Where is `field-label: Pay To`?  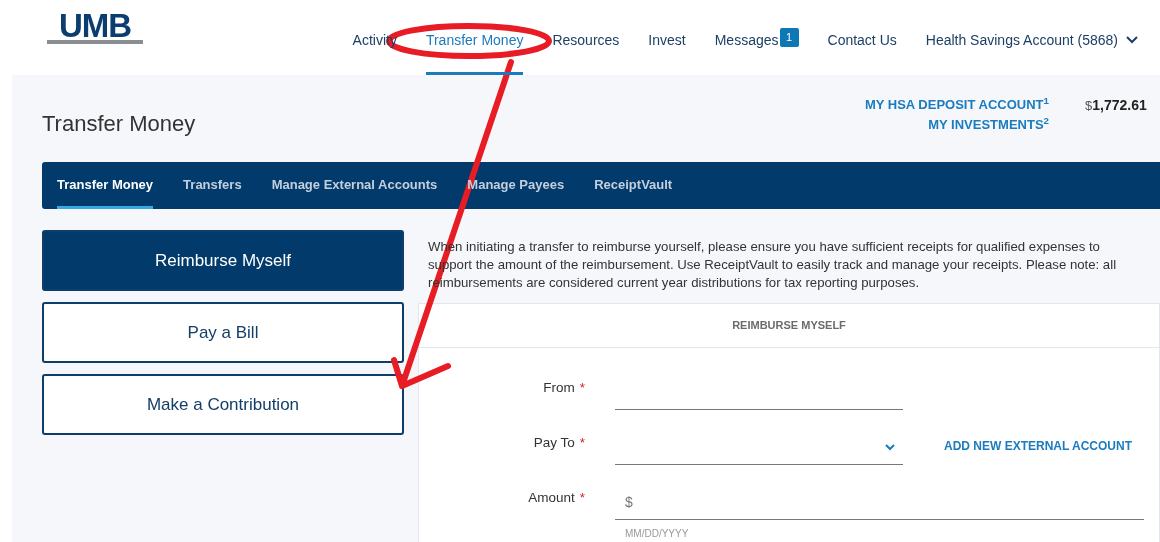
field-label: Pay To is located at coordinates (554, 442).